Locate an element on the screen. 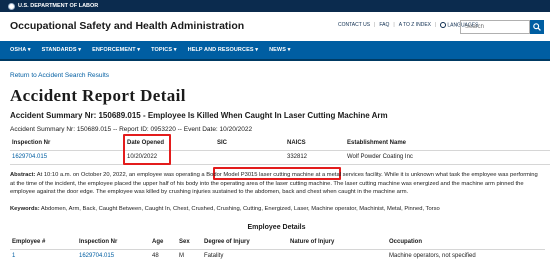 The width and height of the screenshot is (550, 276). employee-details-caption: Employee Details is located at coordinates (276, 227).